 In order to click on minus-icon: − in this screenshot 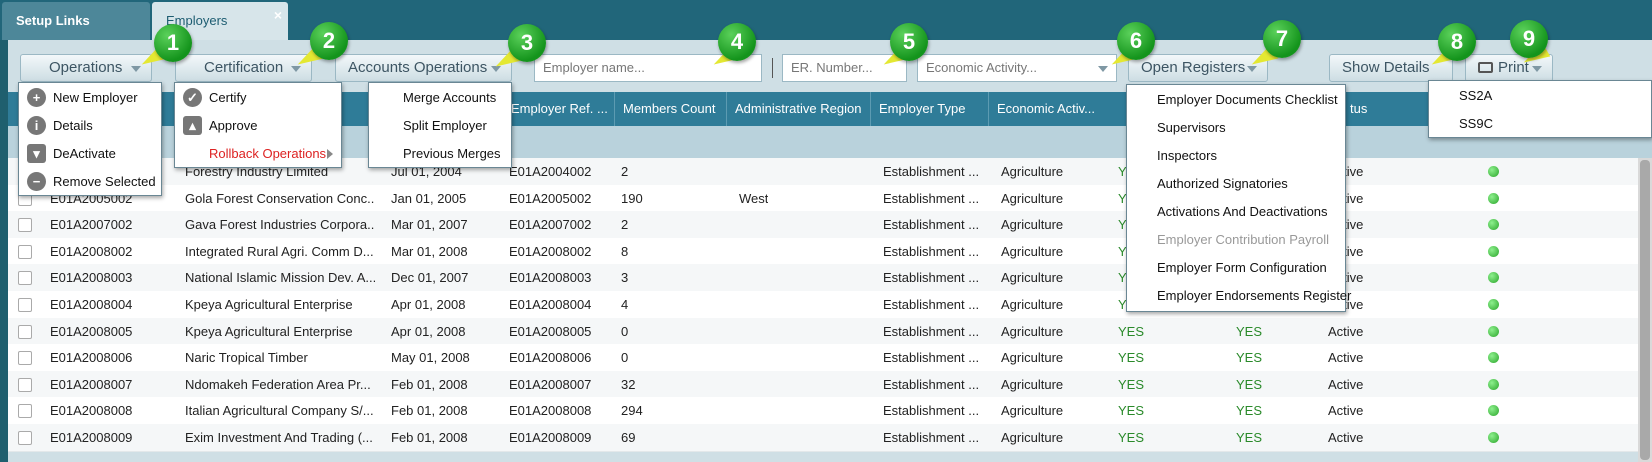, I will do `click(36, 181)`.